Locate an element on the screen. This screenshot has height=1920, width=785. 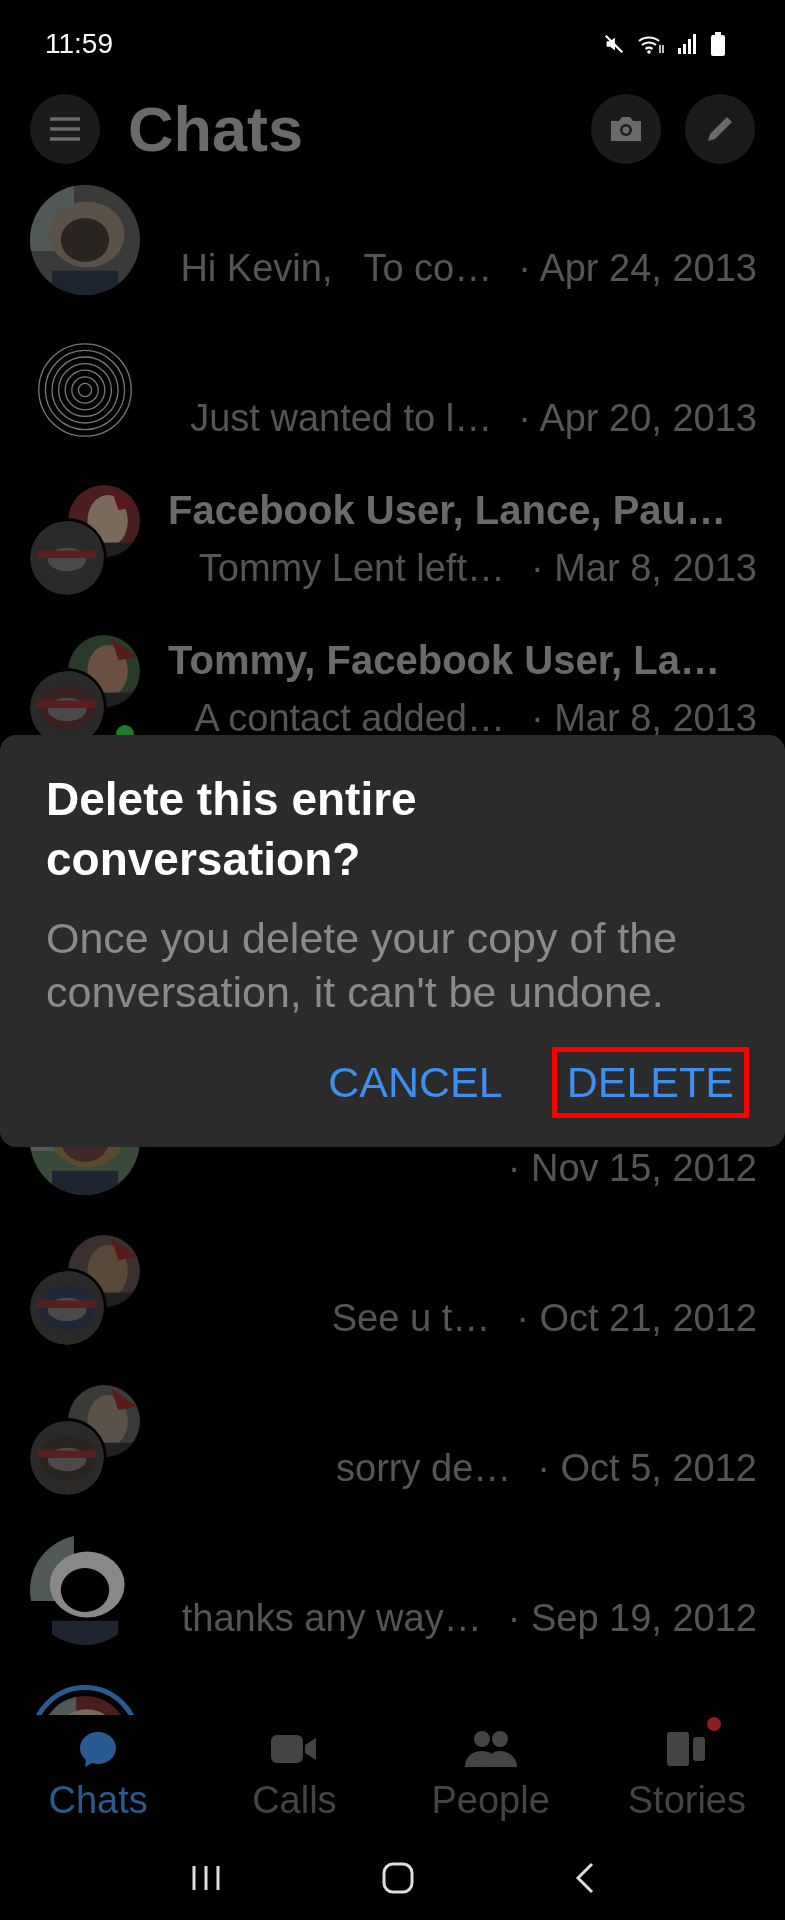
chat-icon is located at coordinates (98, 1749).